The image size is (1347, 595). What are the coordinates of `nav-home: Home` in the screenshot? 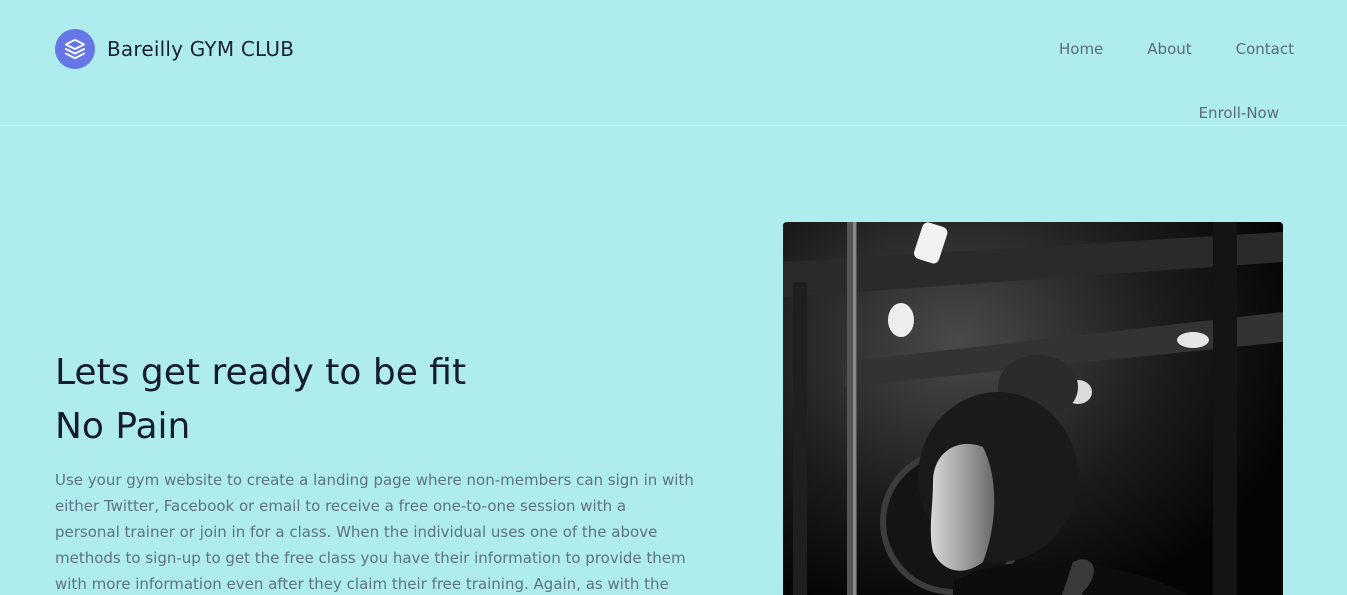 It's located at (1081, 49).